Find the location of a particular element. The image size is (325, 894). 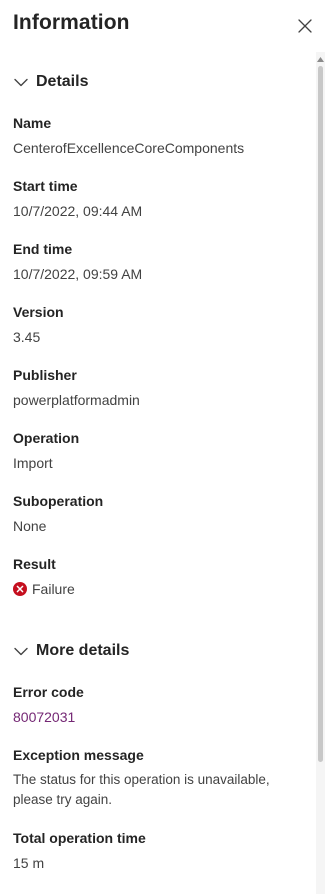

scroll-up-arrow is located at coordinates (320, 59).